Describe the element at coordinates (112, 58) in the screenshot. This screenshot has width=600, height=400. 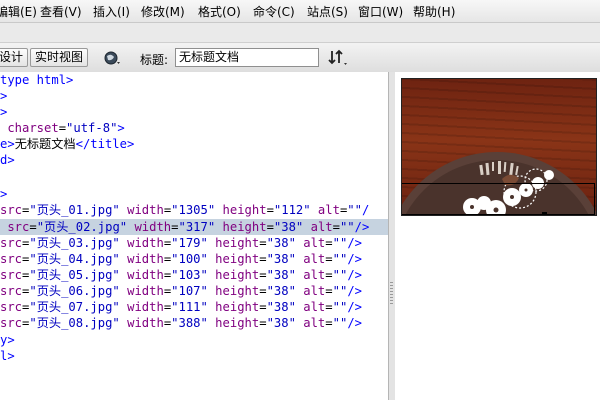
I see `globe-icon` at that location.